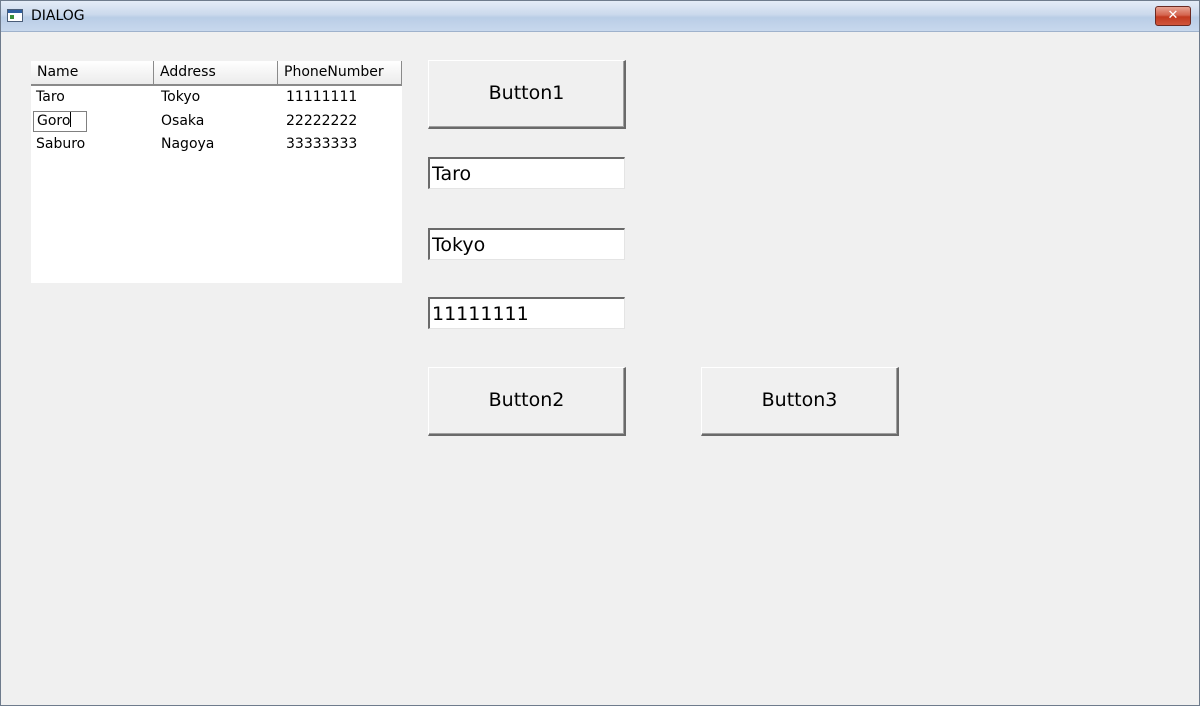  I want to click on text-caret, so click(71, 119).